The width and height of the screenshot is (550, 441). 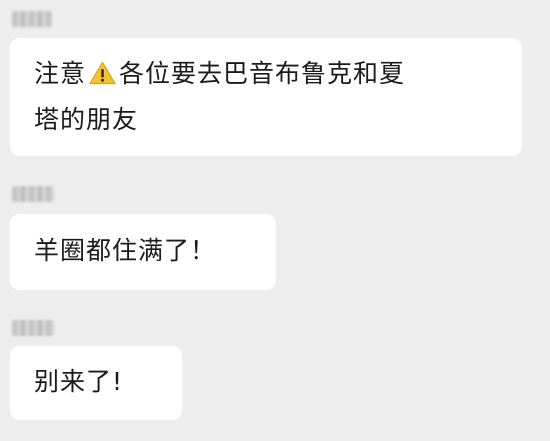 I want to click on warning-icon, so click(x=102, y=73).